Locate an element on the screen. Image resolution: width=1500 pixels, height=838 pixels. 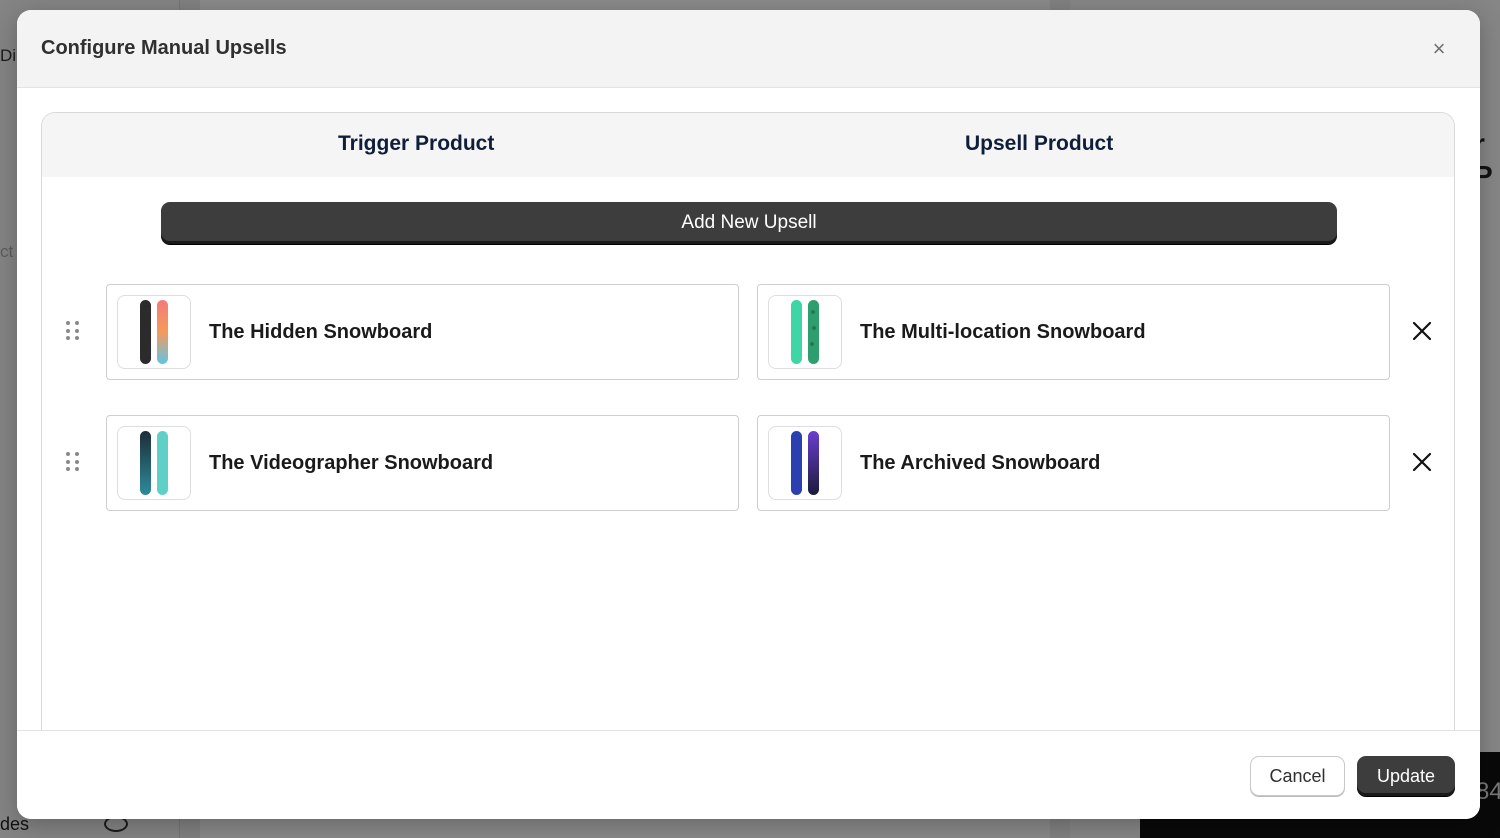
product-name: The Videographer Snowboard is located at coordinates (351, 462).